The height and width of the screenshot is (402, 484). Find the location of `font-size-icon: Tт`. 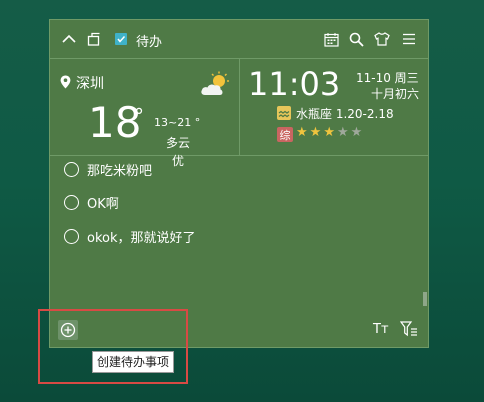

font-size-icon: Tт is located at coordinates (381, 329).